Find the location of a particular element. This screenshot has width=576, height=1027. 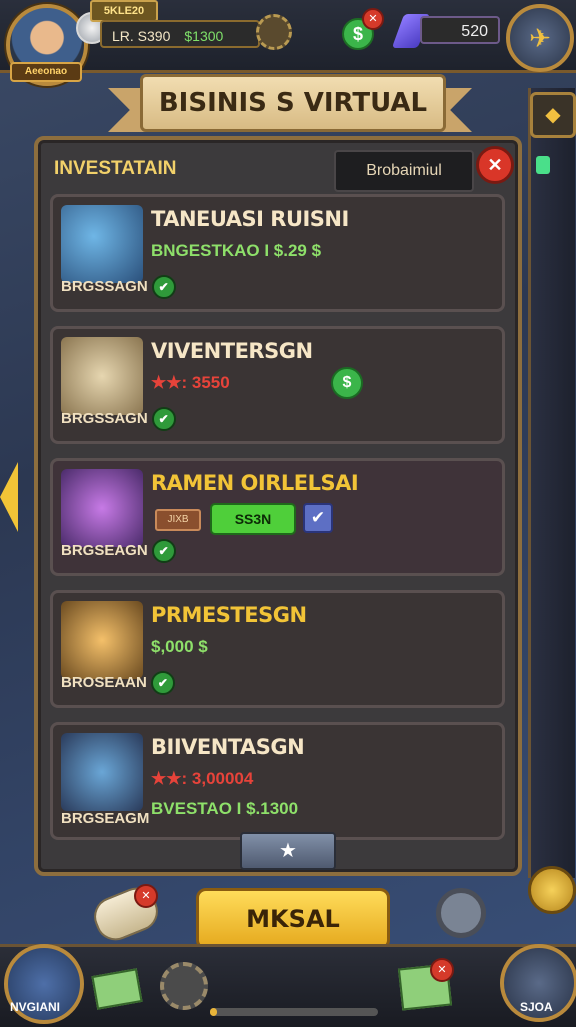

card-footer: BRGSEAGN ✔ is located at coordinates (118, 551).